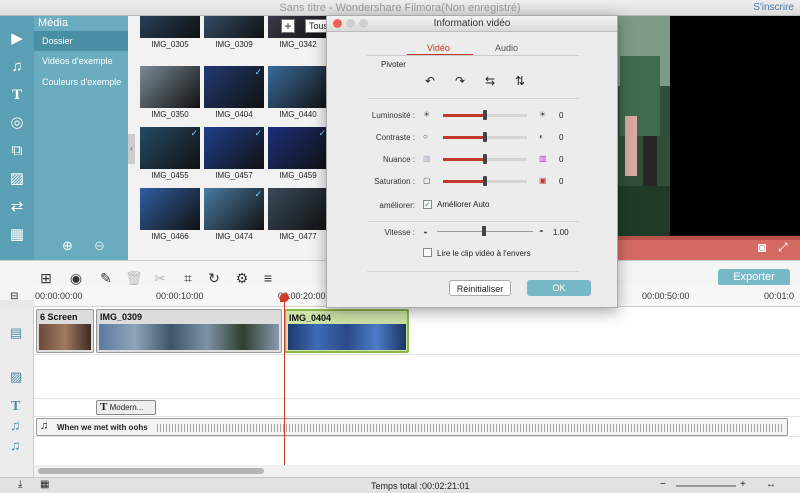 This screenshot has height=493, width=800. Describe the element at coordinates (17, 207) in the screenshot. I see `transition-icon: ⇄` at that location.